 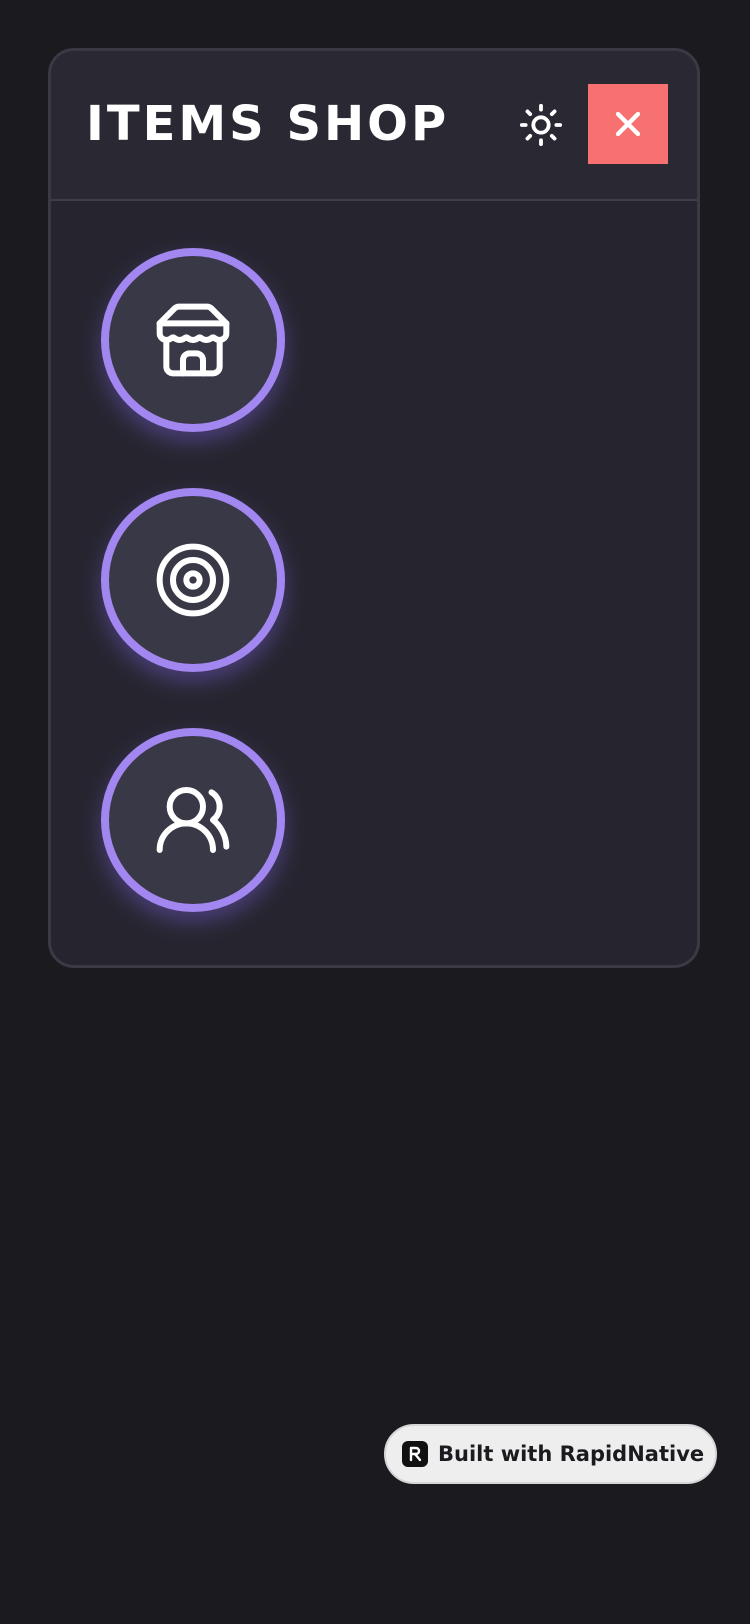 I want to click on rapidnative-logo-icon, so click(x=415, y=1454).